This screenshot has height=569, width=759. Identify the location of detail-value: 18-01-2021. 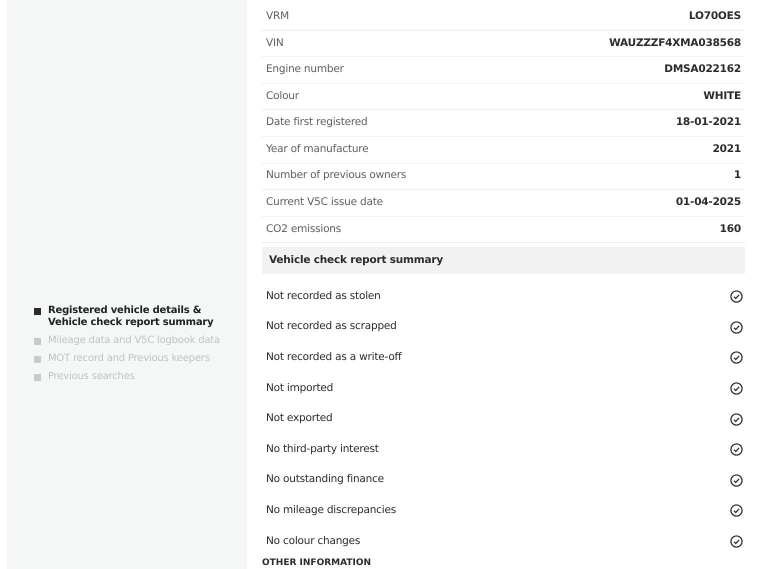
(708, 122).